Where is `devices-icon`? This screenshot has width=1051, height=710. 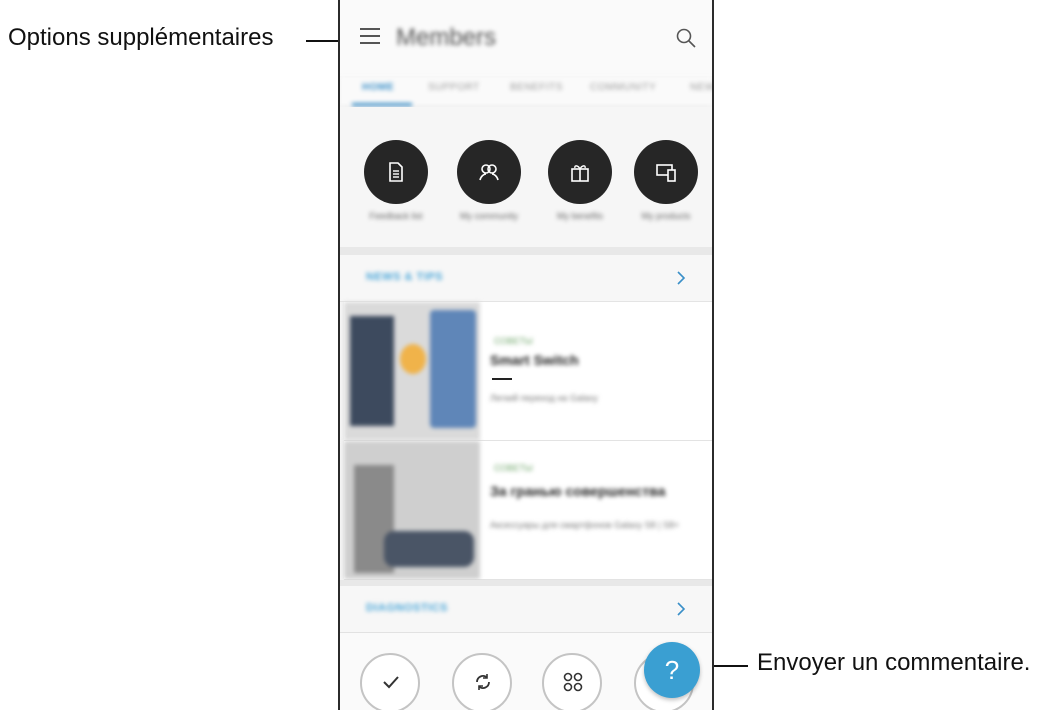
devices-icon is located at coordinates (666, 173).